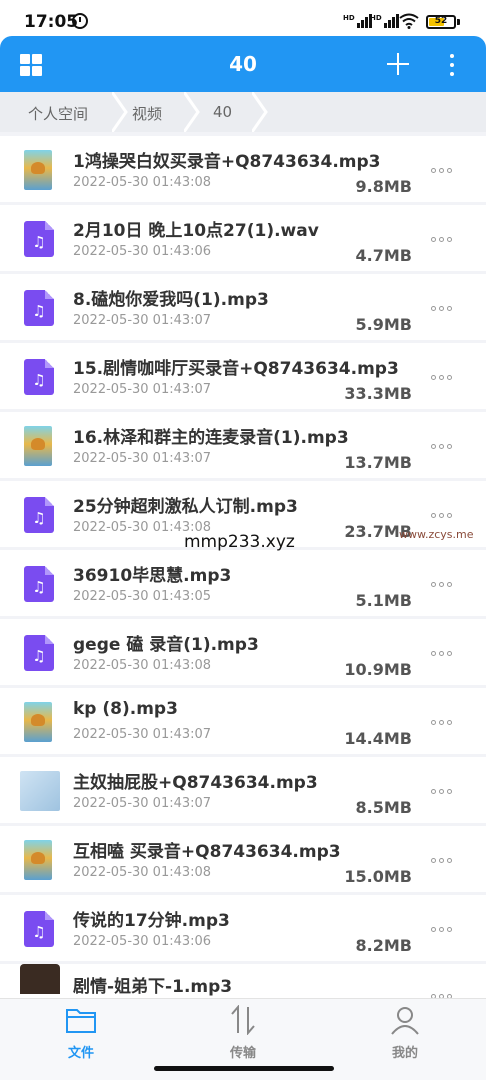 This screenshot has height=1080, width=486. What do you see at coordinates (243, 583) in the screenshot?
I see `list-item: ♫ 36910毕思慧.mp3 2022-05-30 01:43:05 5.1MB` at bounding box center [243, 583].